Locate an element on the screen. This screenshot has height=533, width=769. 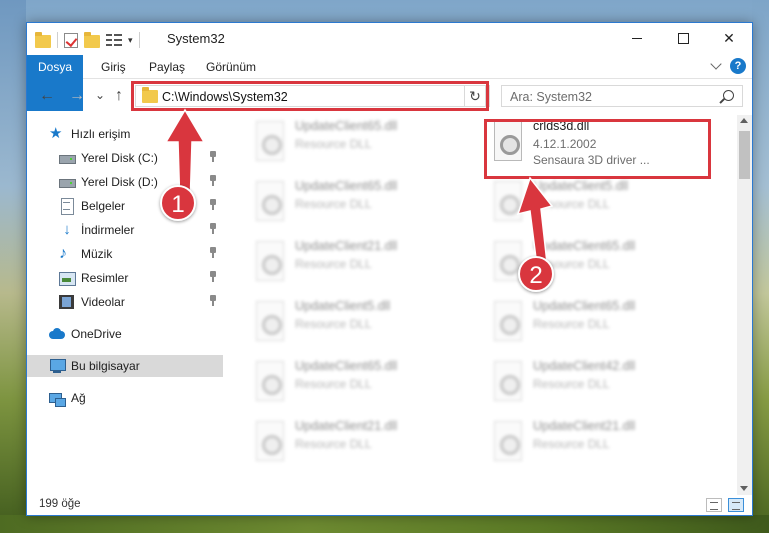
scroll-down-icon is located at coordinates (744, 488).